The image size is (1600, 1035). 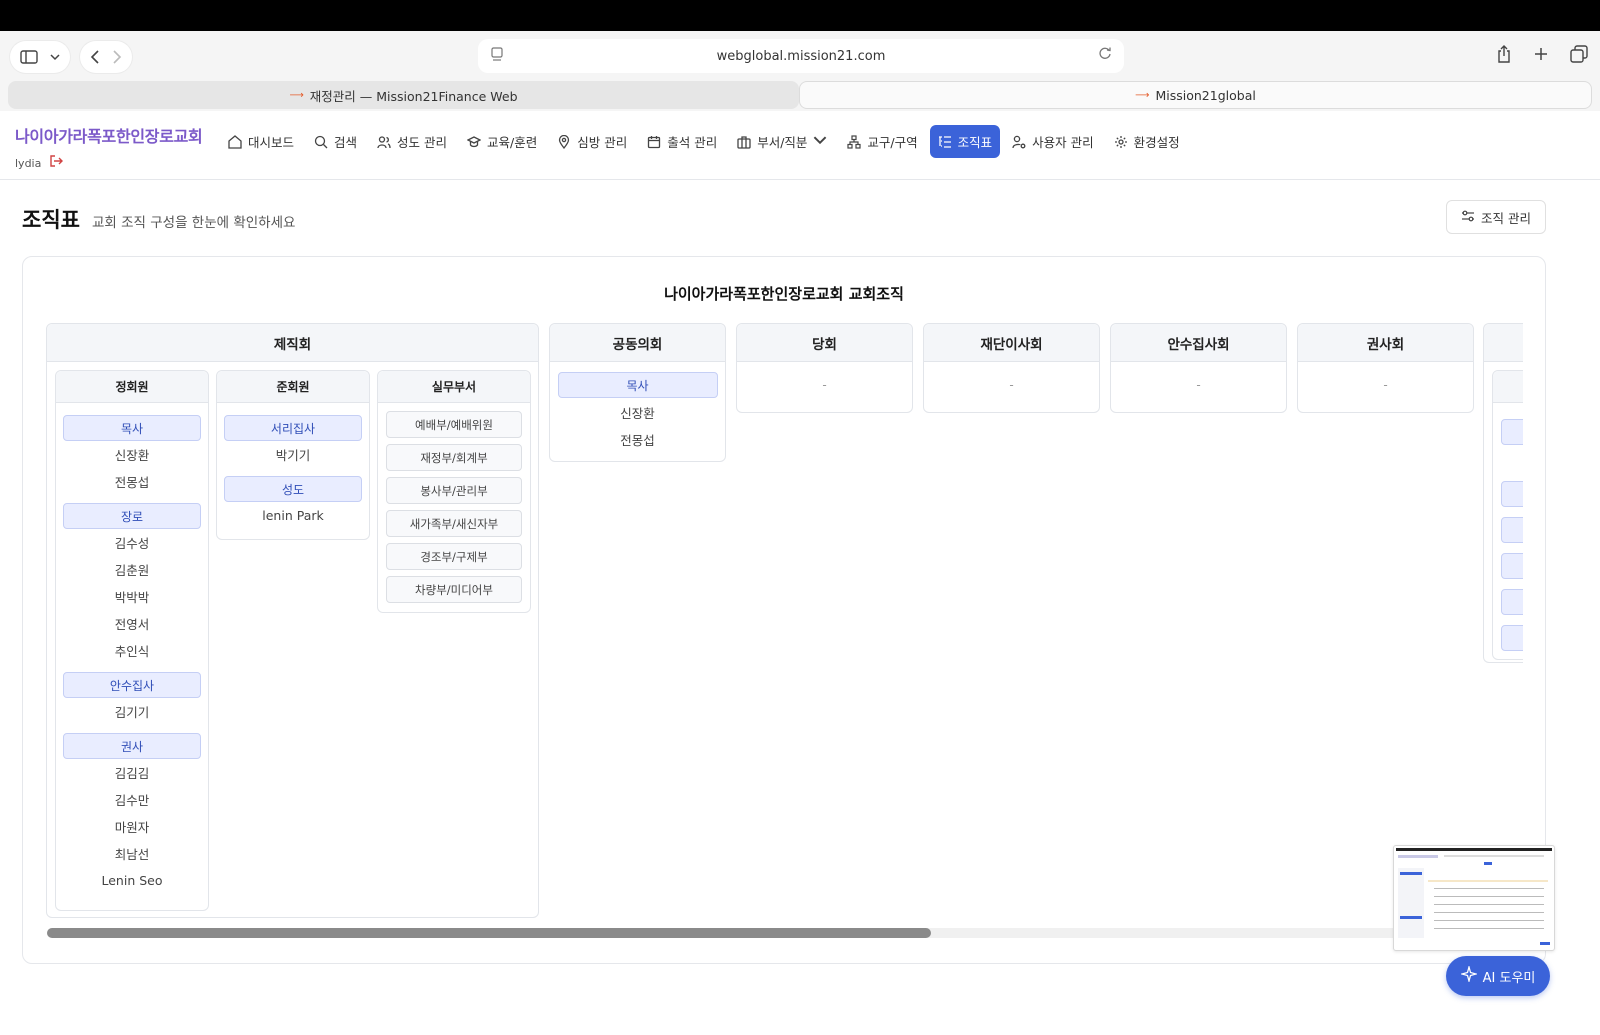 What do you see at coordinates (497, 57) in the screenshot?
I see `page-menu-icon` at bounding box center [497, 57].